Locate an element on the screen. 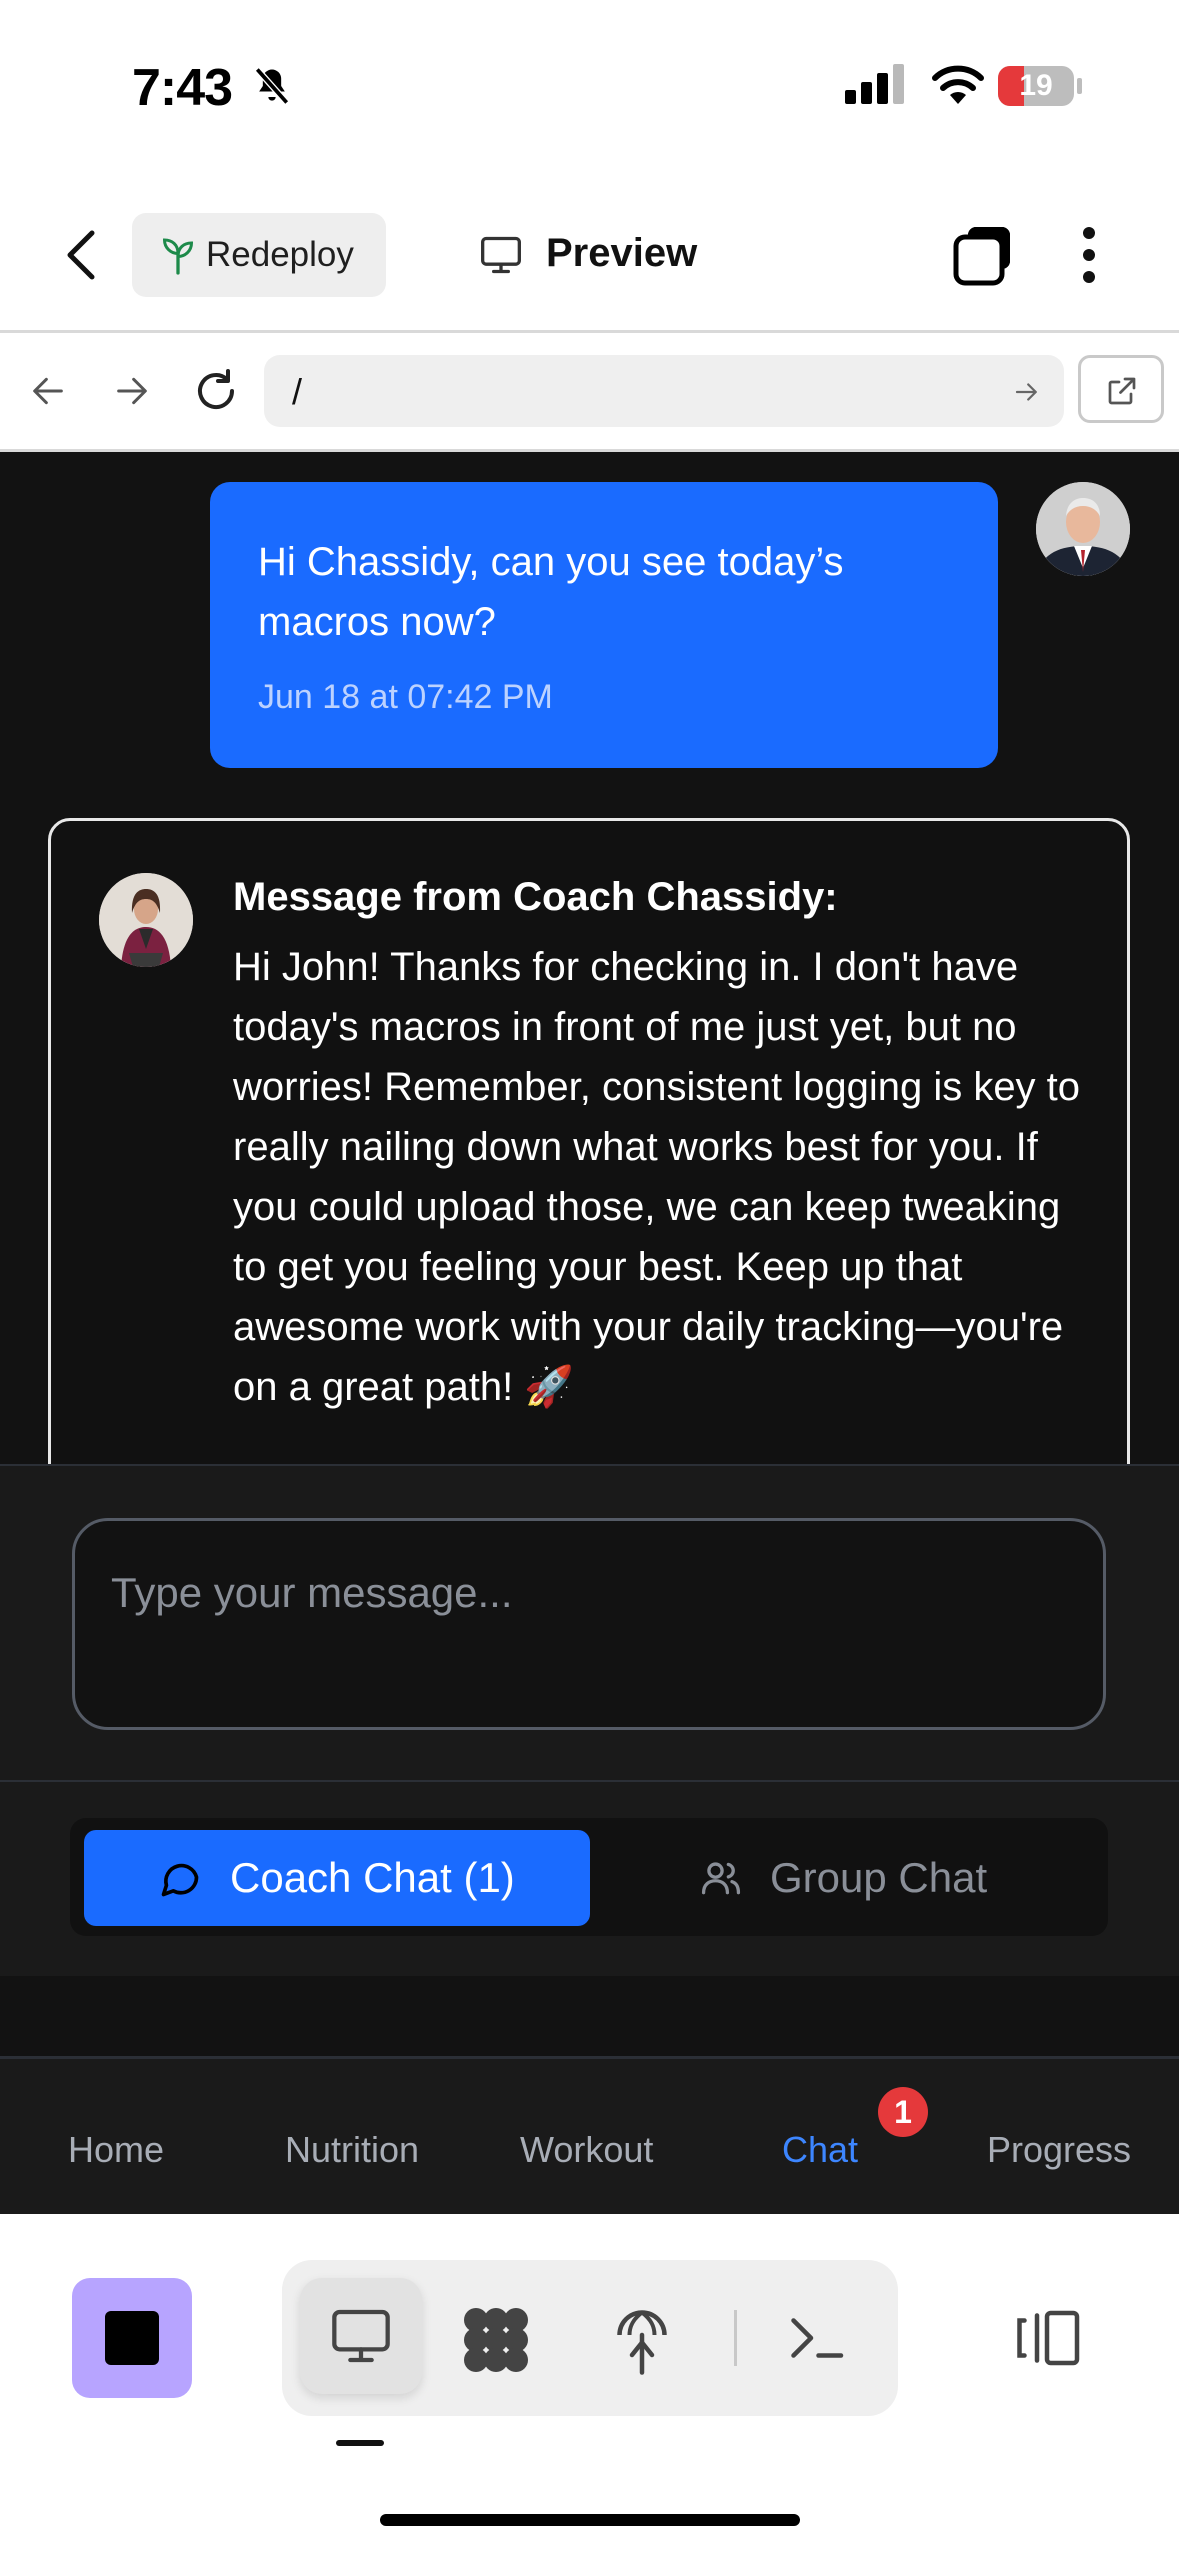 Image resolution: width=1179 pixels, height=2556 pixels. panel-icon is located at coordinates (1047, 2338).